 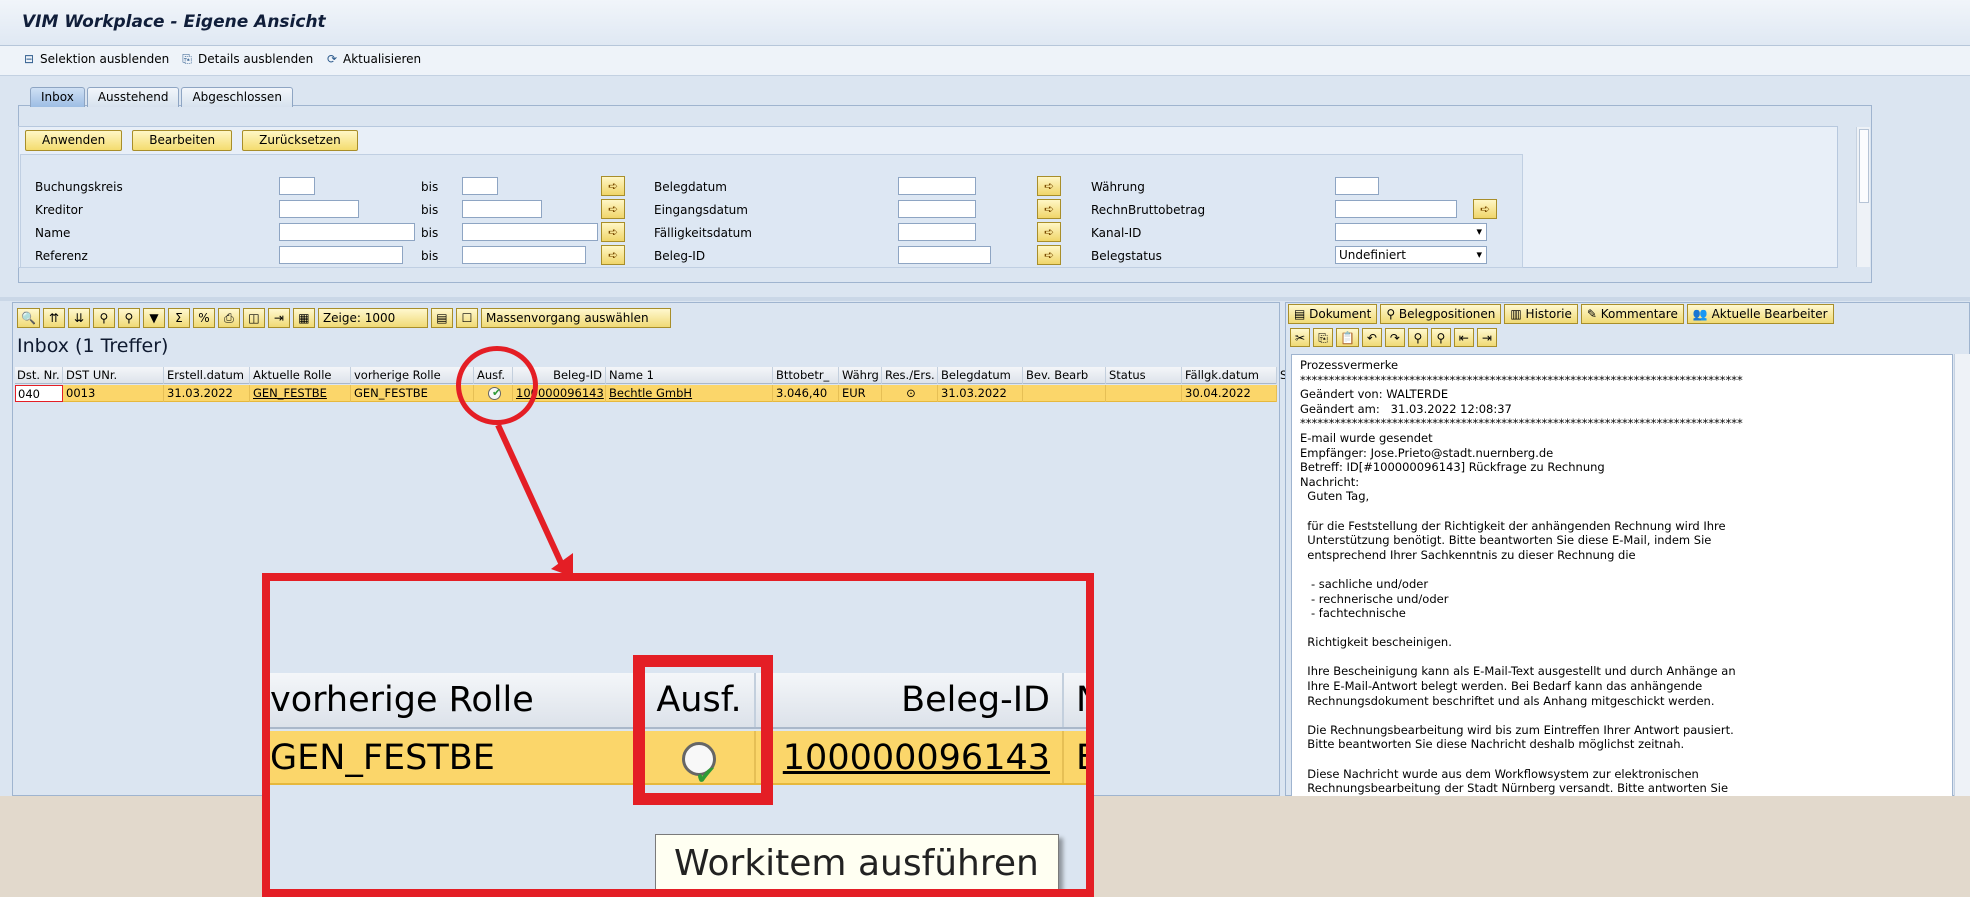 What do you see at coordinates (1518, 314) in the screenshot?
I see `history-icon: ▥` at bounding box center [1518, 314].